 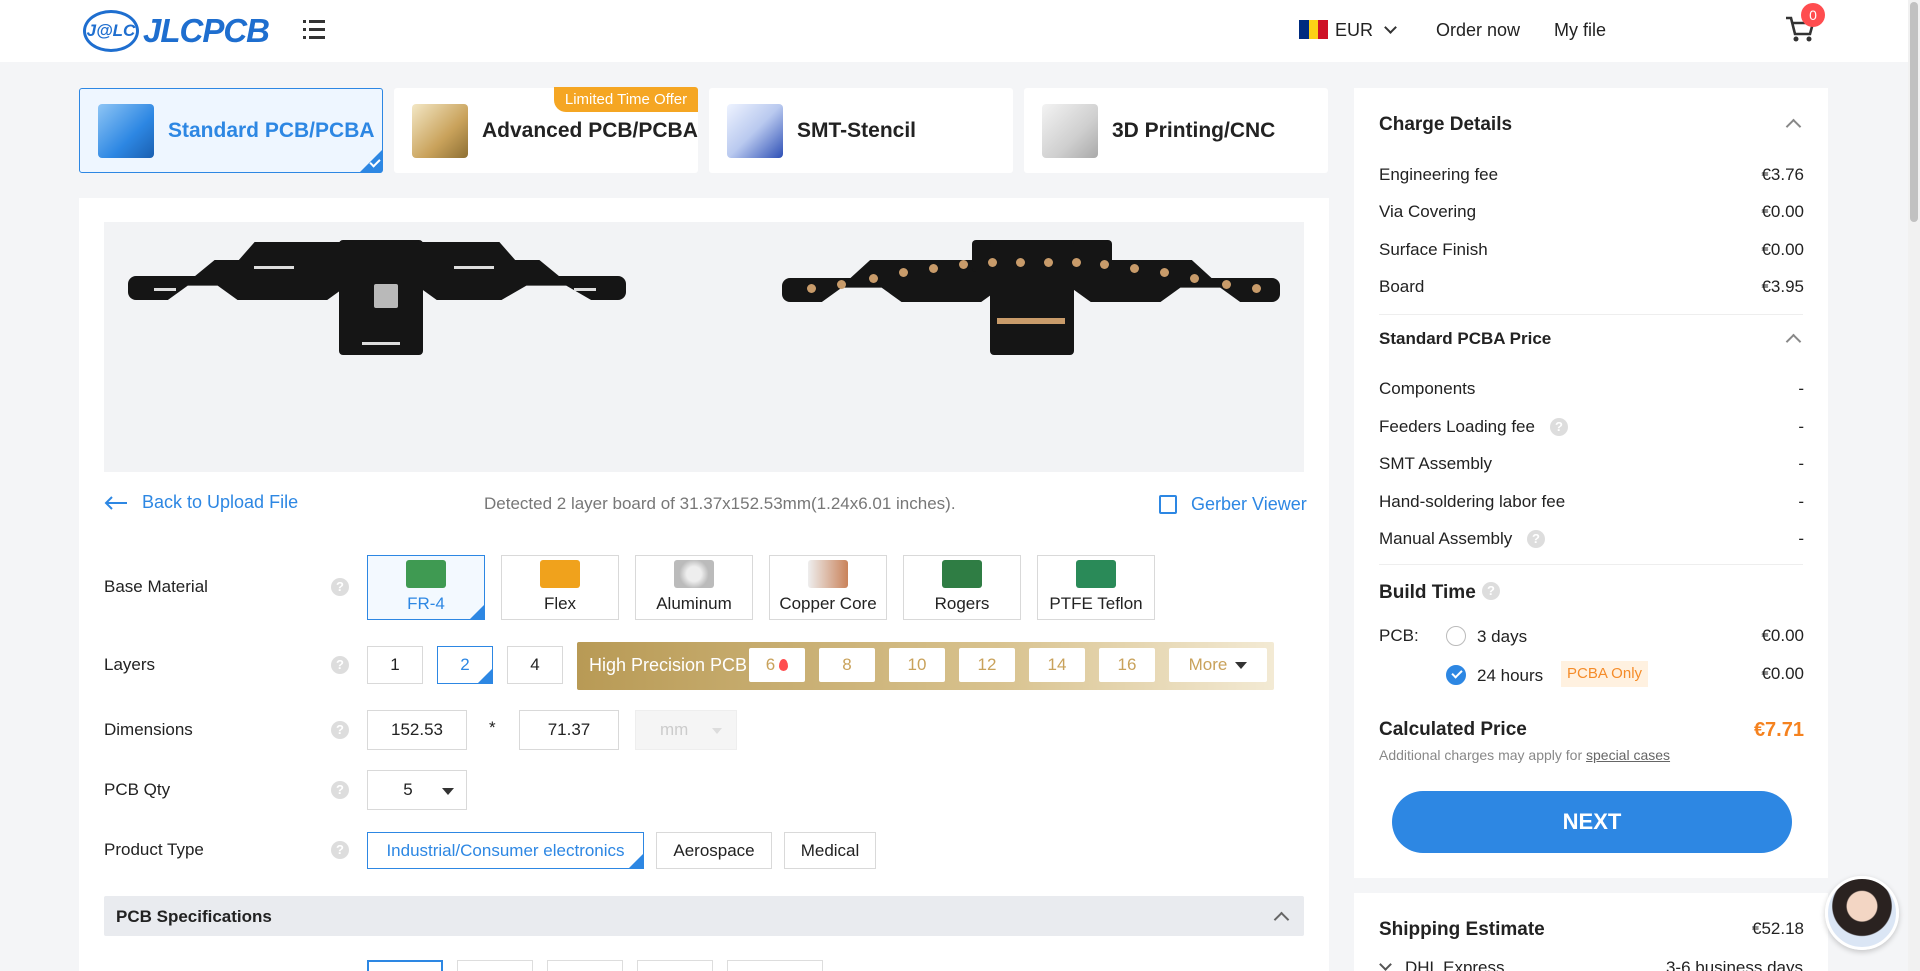 What do you see at coordinates (569, 730) in the screenshot?
I see `dimension-height-input: 71.37` at bounding box center [569, 730].